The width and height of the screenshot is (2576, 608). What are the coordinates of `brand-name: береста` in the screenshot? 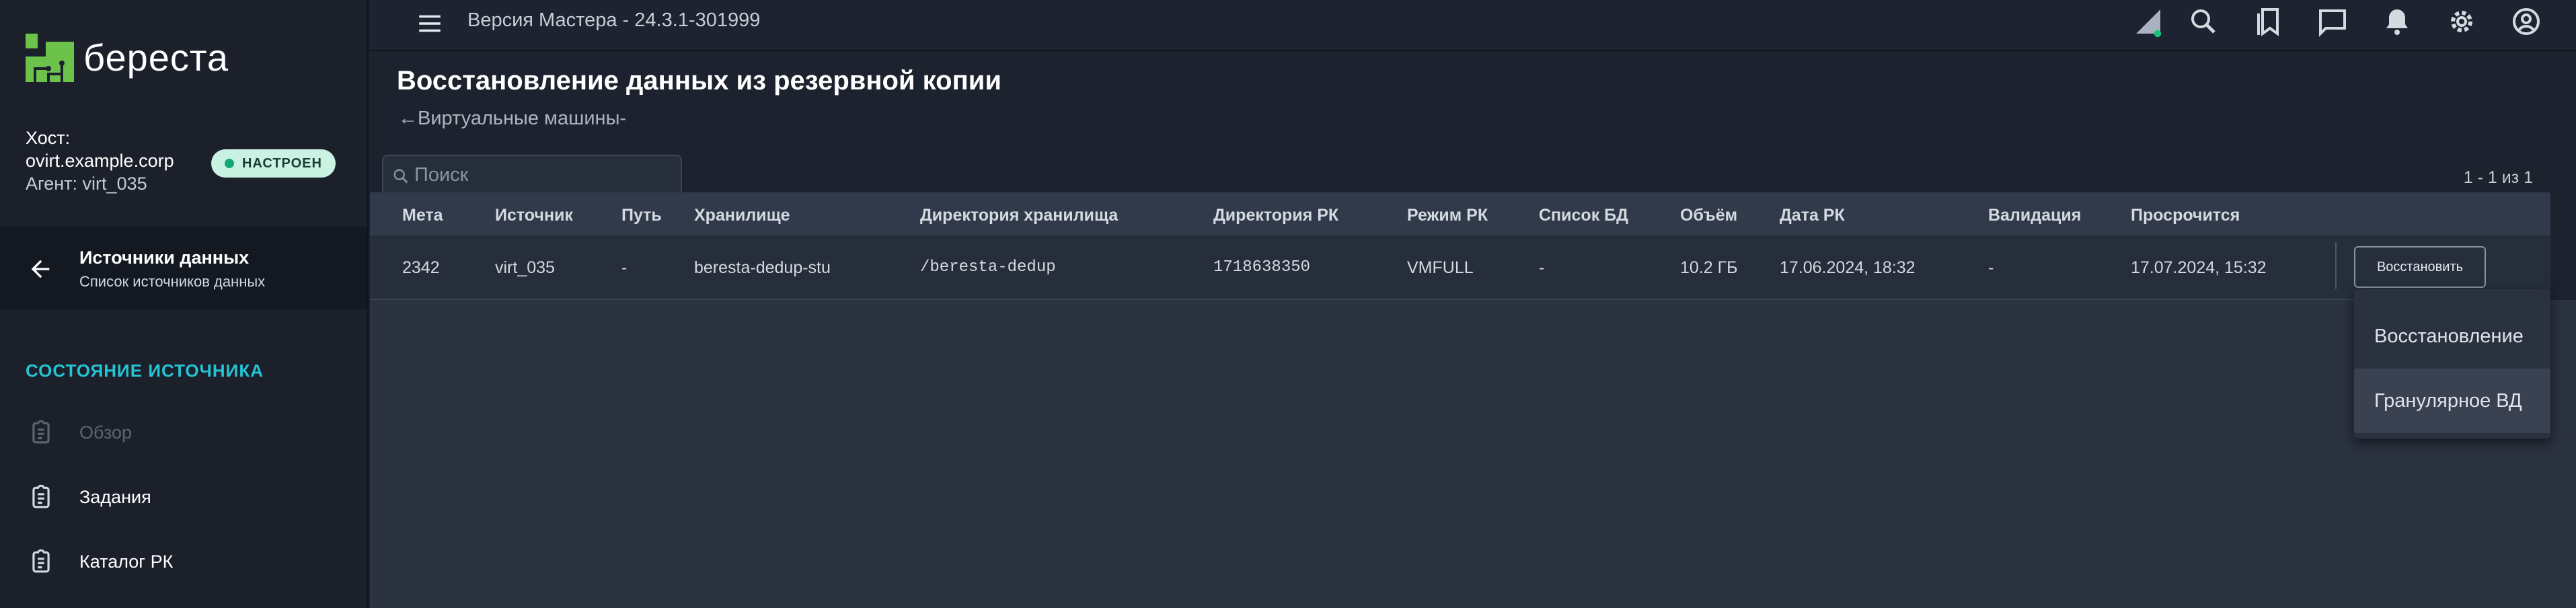 It's located at (156, 58).